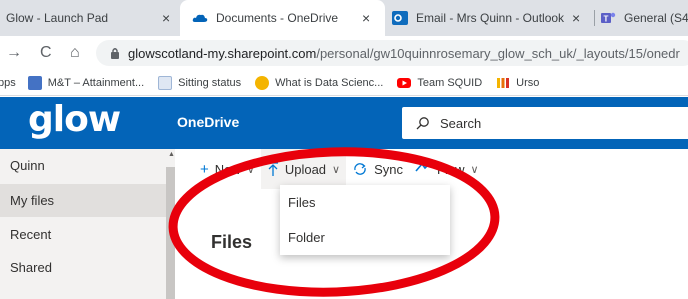 The height and width of the screenshot is (299, 688). I want to click on page-title: Files, so click(232, 242).